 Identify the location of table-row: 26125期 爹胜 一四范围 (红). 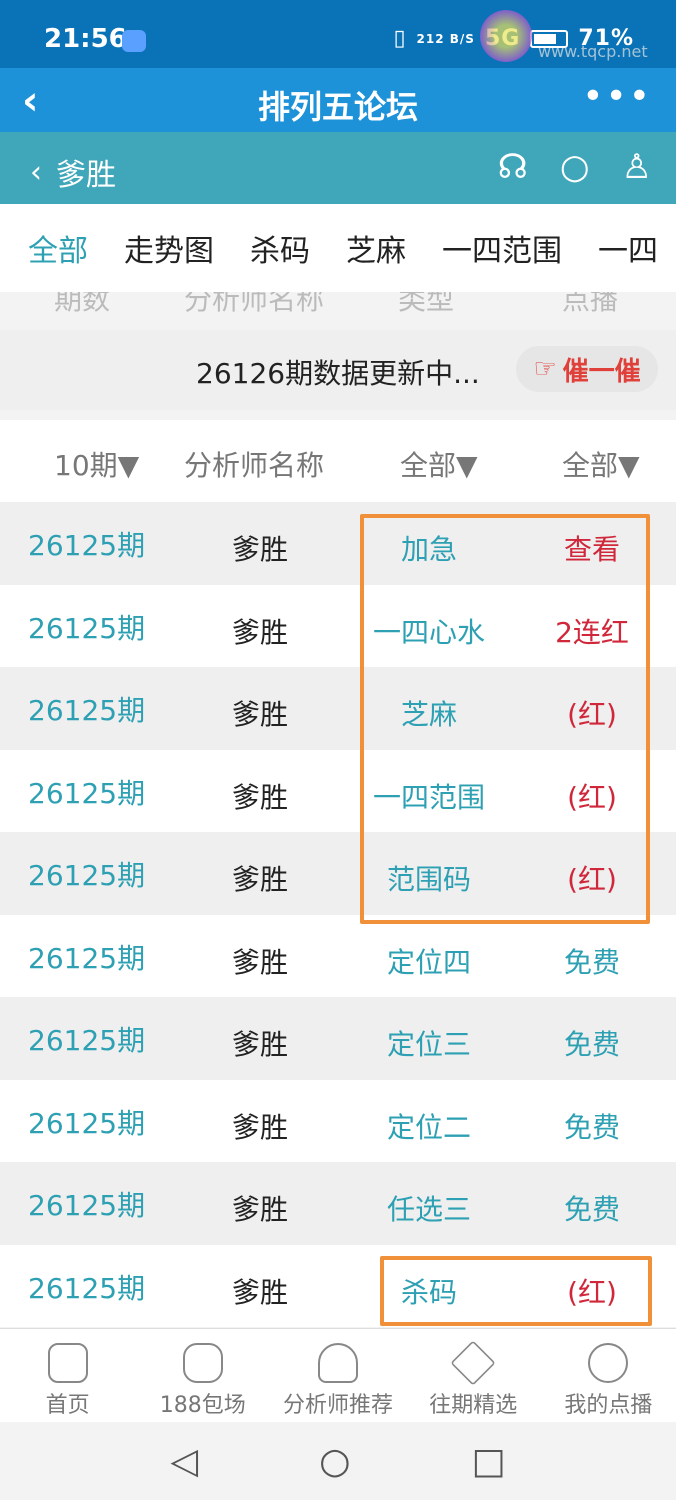
(338, 790).